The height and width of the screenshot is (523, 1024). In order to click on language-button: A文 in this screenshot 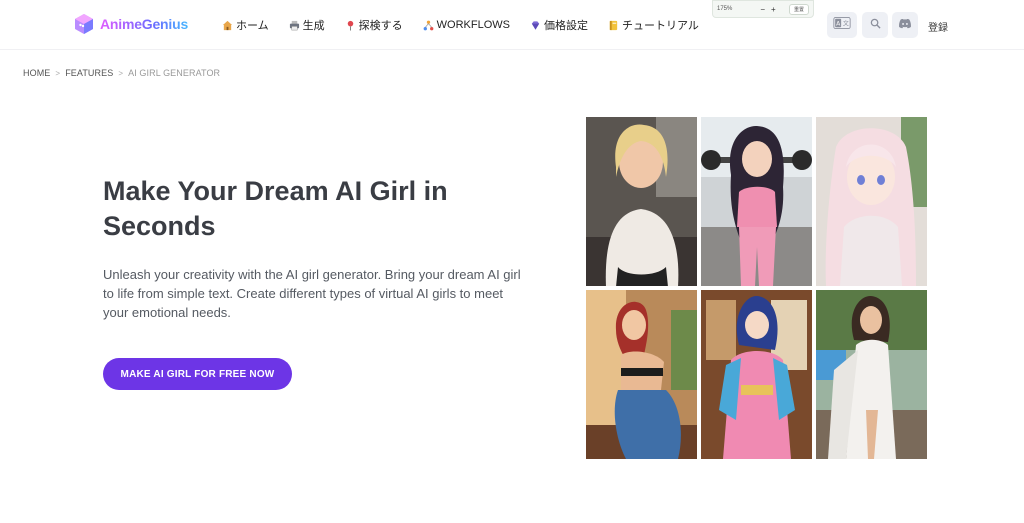, I will do `click(842, 25)`.